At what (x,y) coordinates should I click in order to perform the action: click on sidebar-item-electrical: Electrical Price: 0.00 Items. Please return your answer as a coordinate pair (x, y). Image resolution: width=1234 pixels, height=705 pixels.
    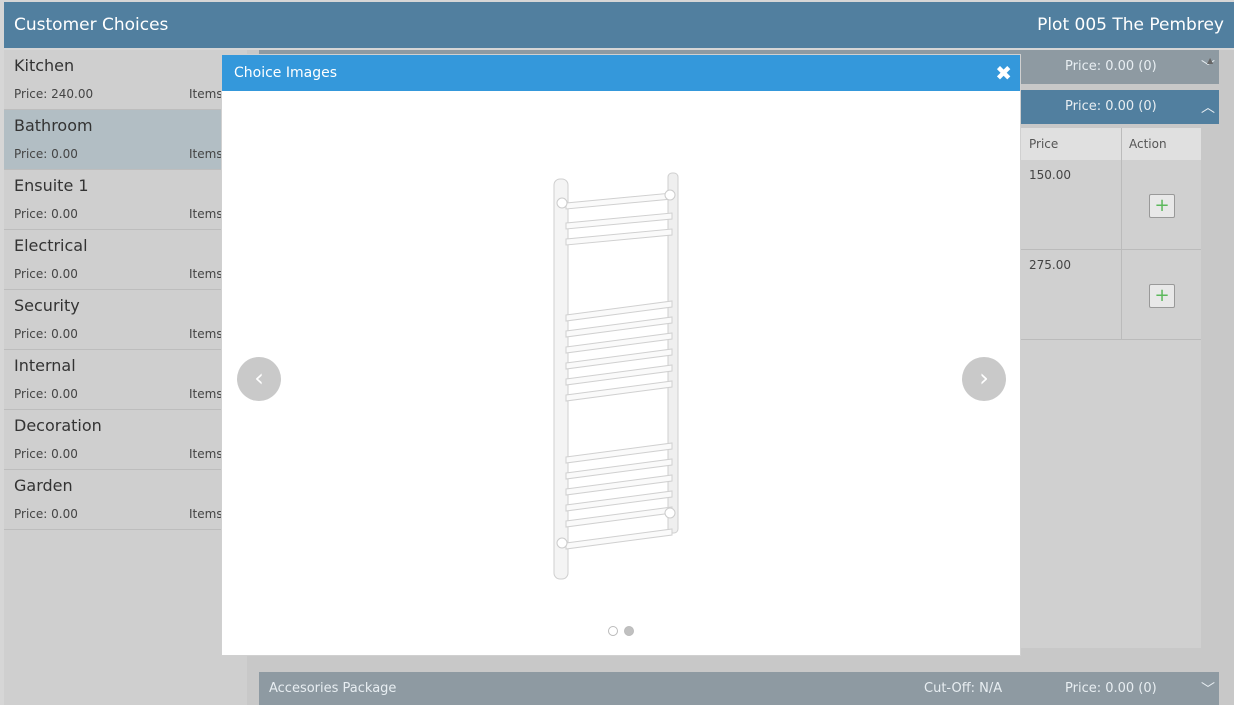
    Looking at the image, I should click on (125, 260).